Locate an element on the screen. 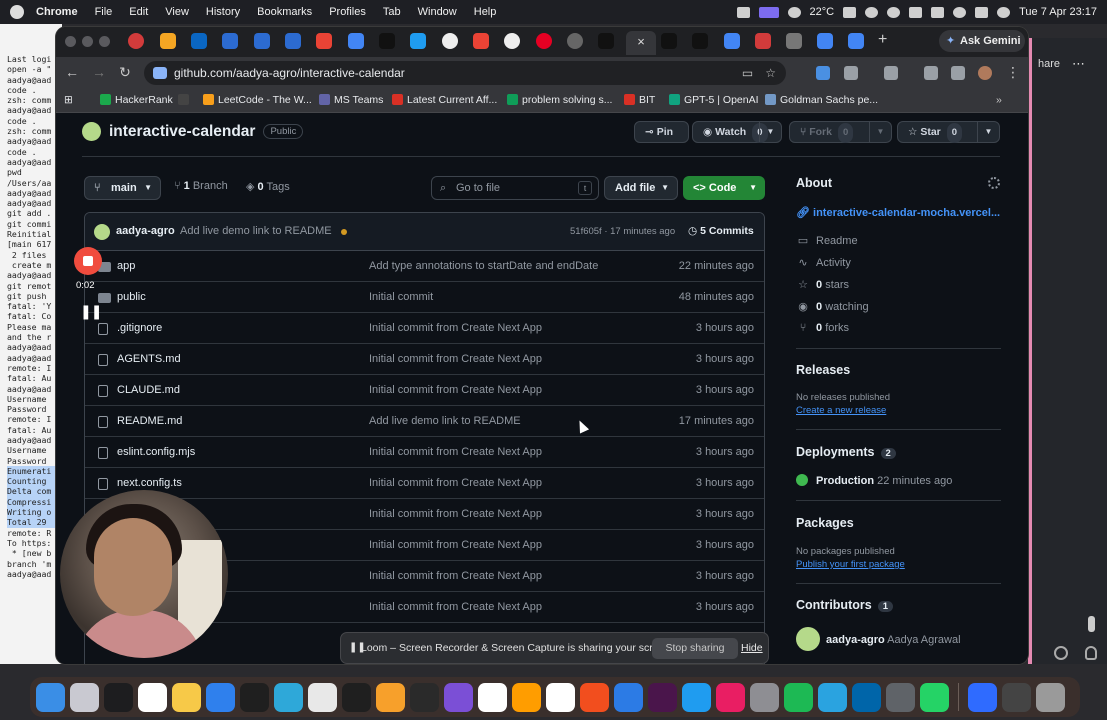  status-dot is located at coordinates (344, 232).